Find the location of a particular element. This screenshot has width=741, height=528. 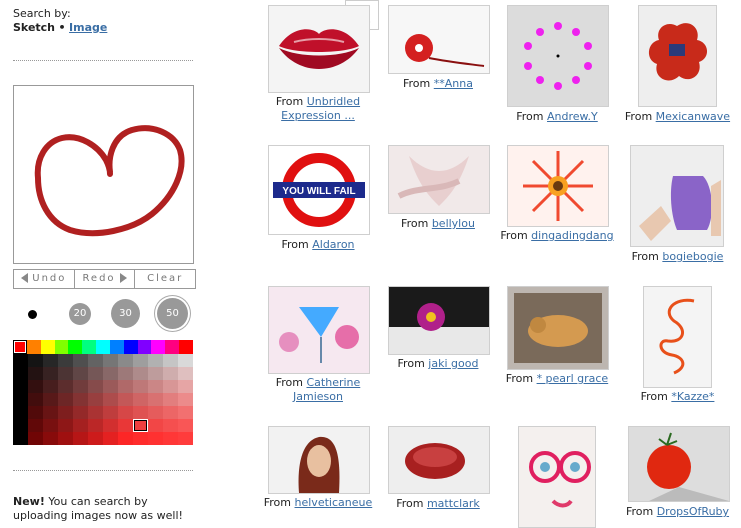

author-link: bellylou is located at coordinates (453, 223).